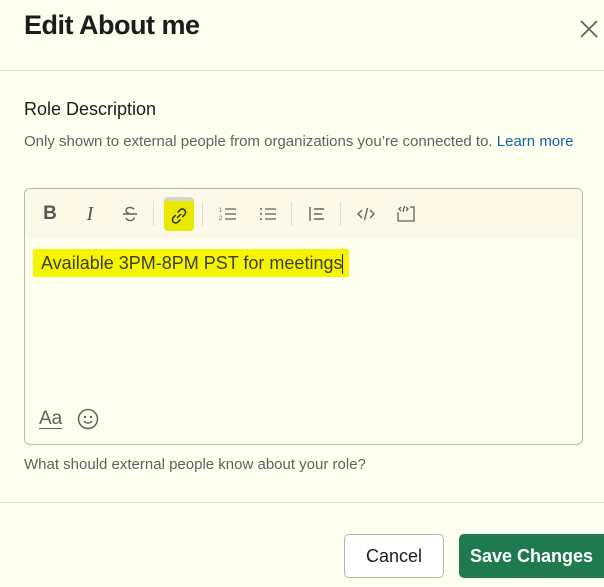 The width and height of the screenshot is (604, 587). Describe the element at coordinates (302, 35) in the screenshot. I see `dialog-header: Edit About me` at that location.